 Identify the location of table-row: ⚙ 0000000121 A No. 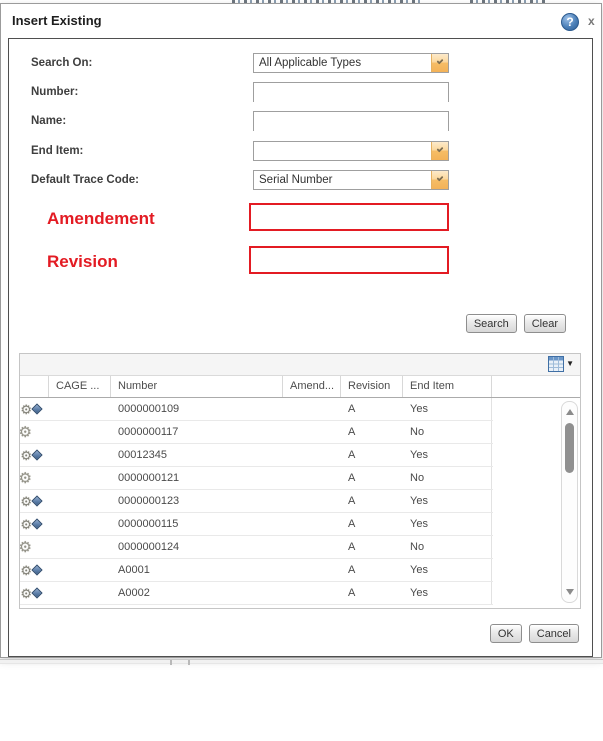
(300, 478).